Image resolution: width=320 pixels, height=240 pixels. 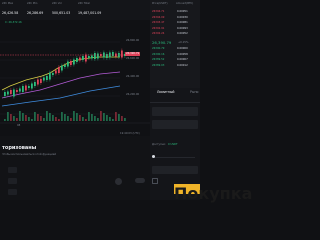 What do you see at coordinates (158, 11) in the screenshot?
I see `ask-price: 26394.71` at bounding box center [158, 11].